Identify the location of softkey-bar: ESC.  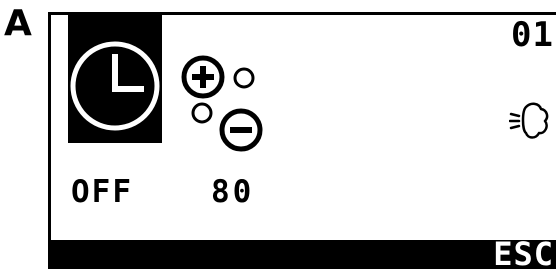
(303, 254).